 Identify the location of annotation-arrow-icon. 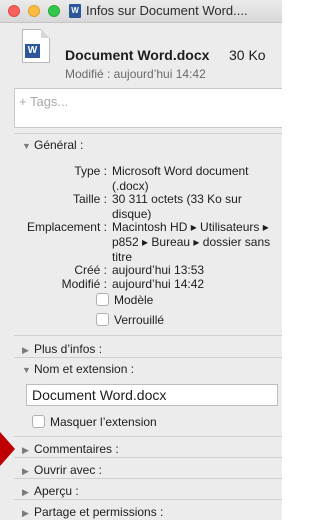
(7, 449).